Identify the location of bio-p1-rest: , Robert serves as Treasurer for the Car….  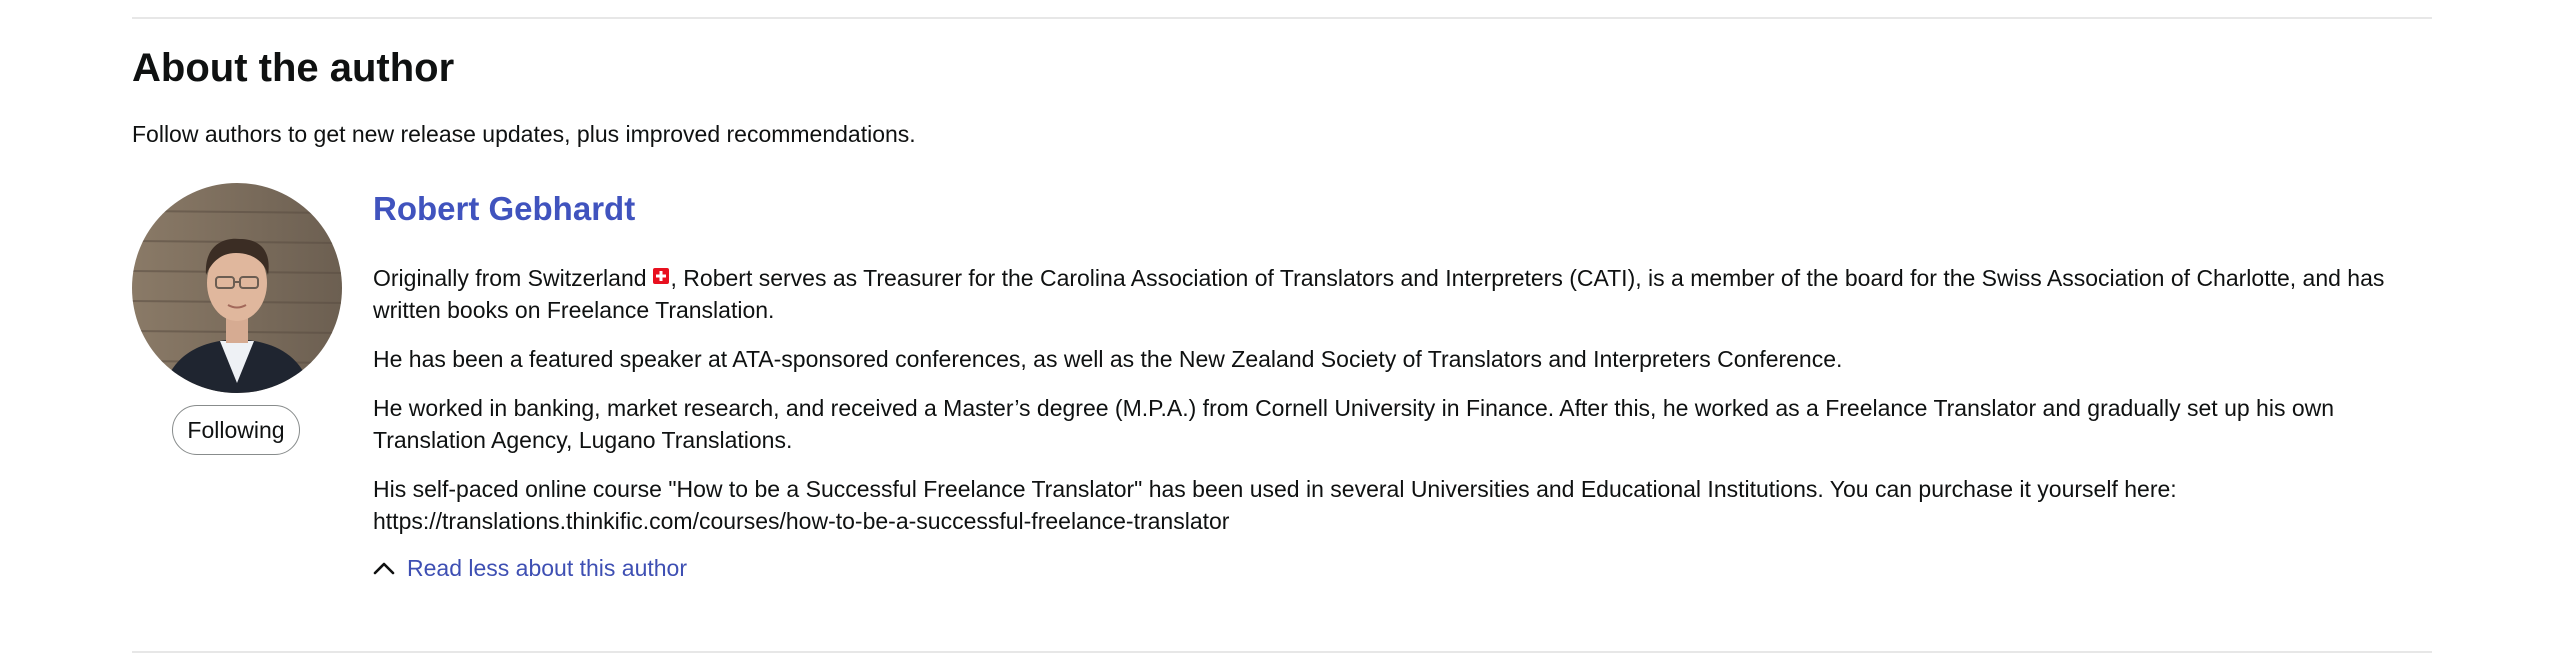
(1379, 294).